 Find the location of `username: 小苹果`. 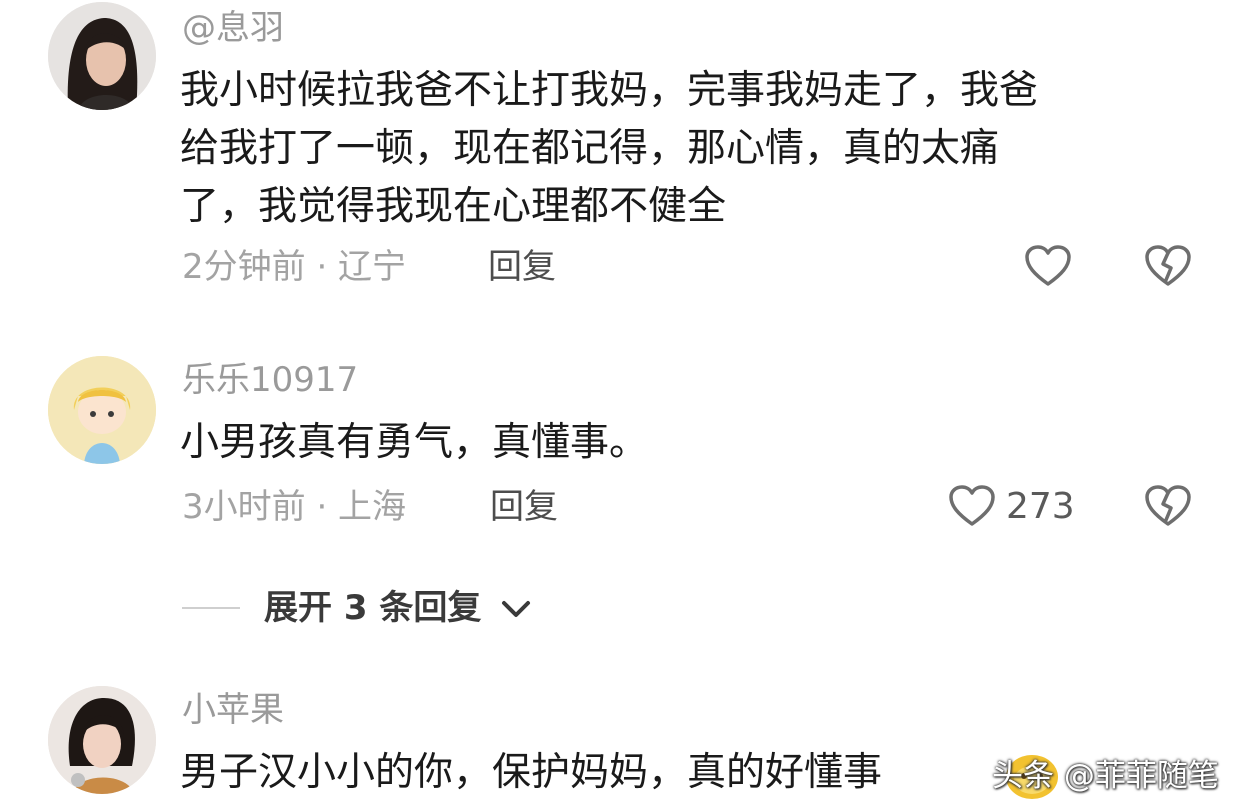

username: 小苹果 is located at coordinates (233, 710).